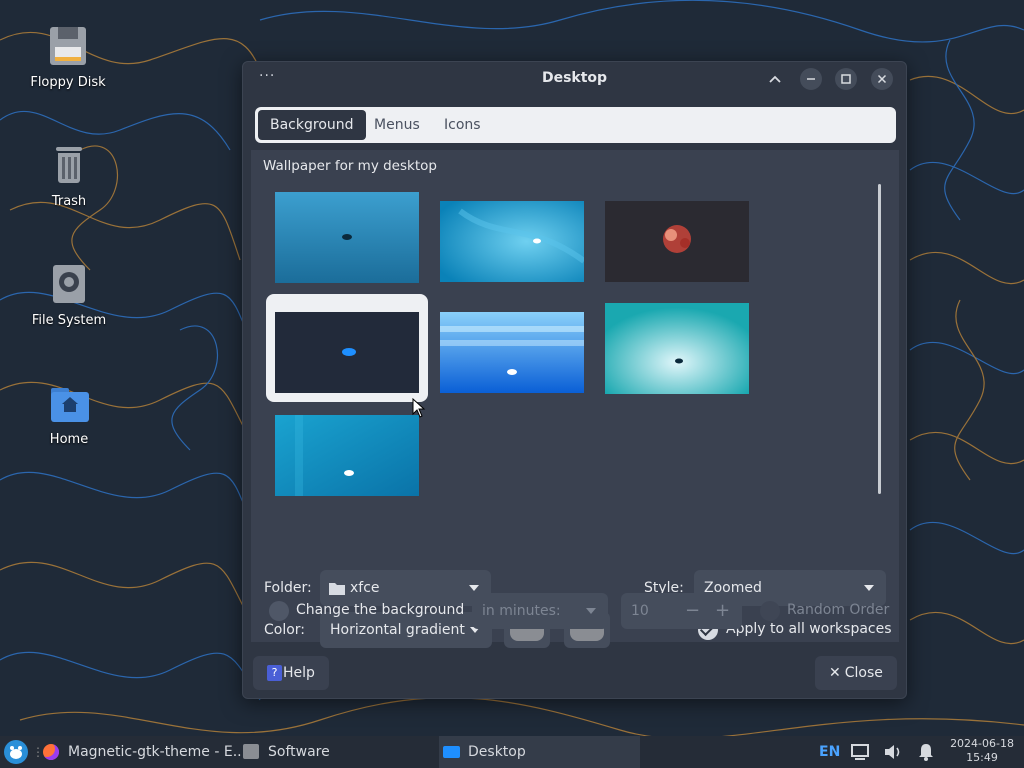  I want to click on folder-icon, so click(337, 589).